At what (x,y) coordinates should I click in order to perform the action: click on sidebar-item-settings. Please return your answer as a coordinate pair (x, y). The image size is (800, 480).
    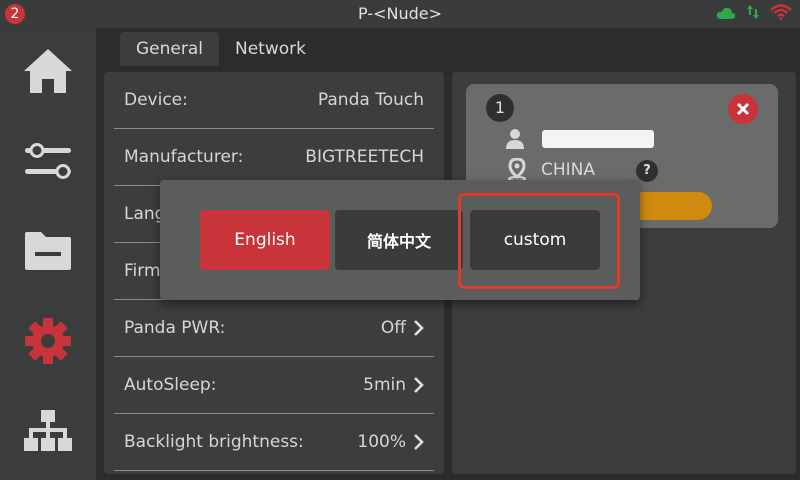
    Looking at the image, I should click on (48, 343).